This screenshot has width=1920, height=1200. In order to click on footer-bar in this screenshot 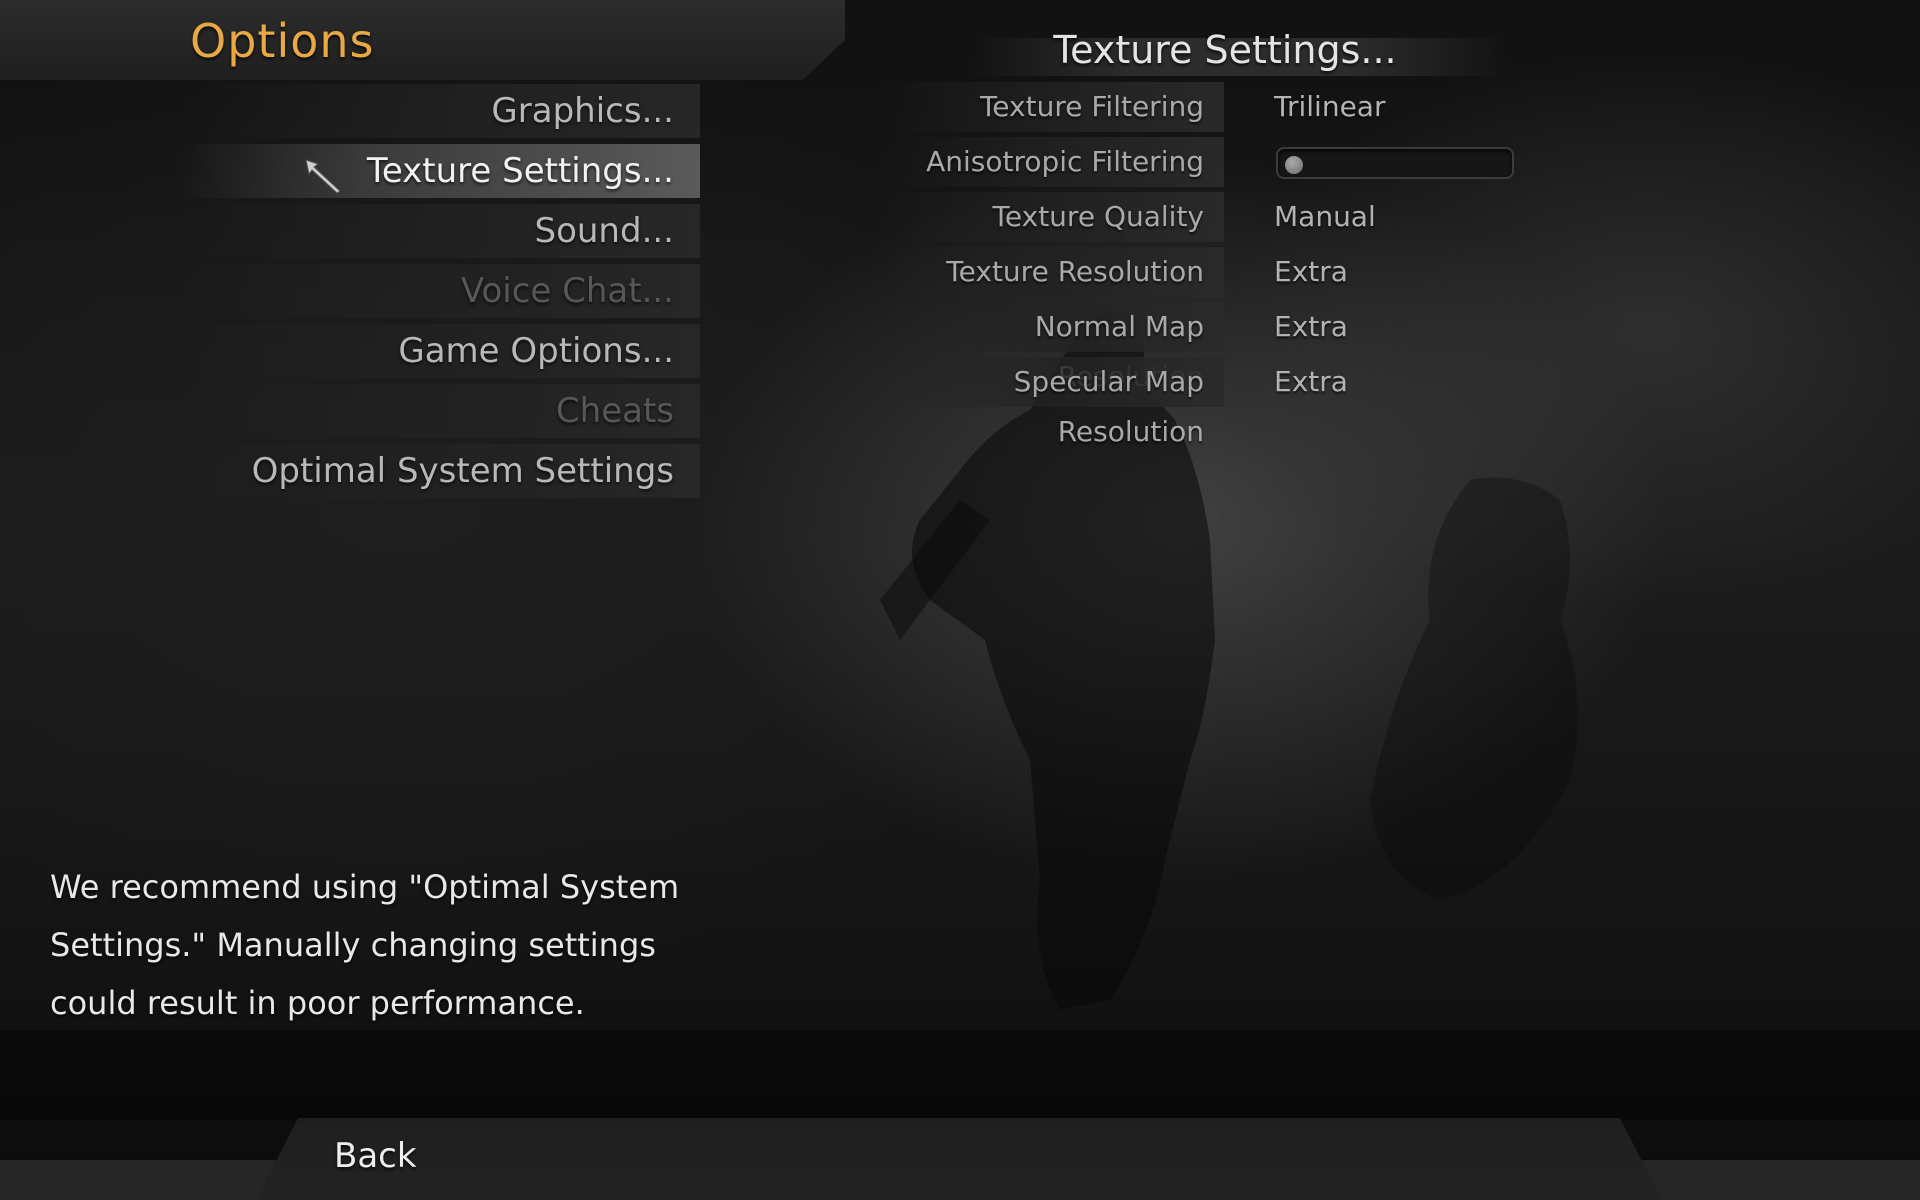, I will do `click(959, 1159)`.